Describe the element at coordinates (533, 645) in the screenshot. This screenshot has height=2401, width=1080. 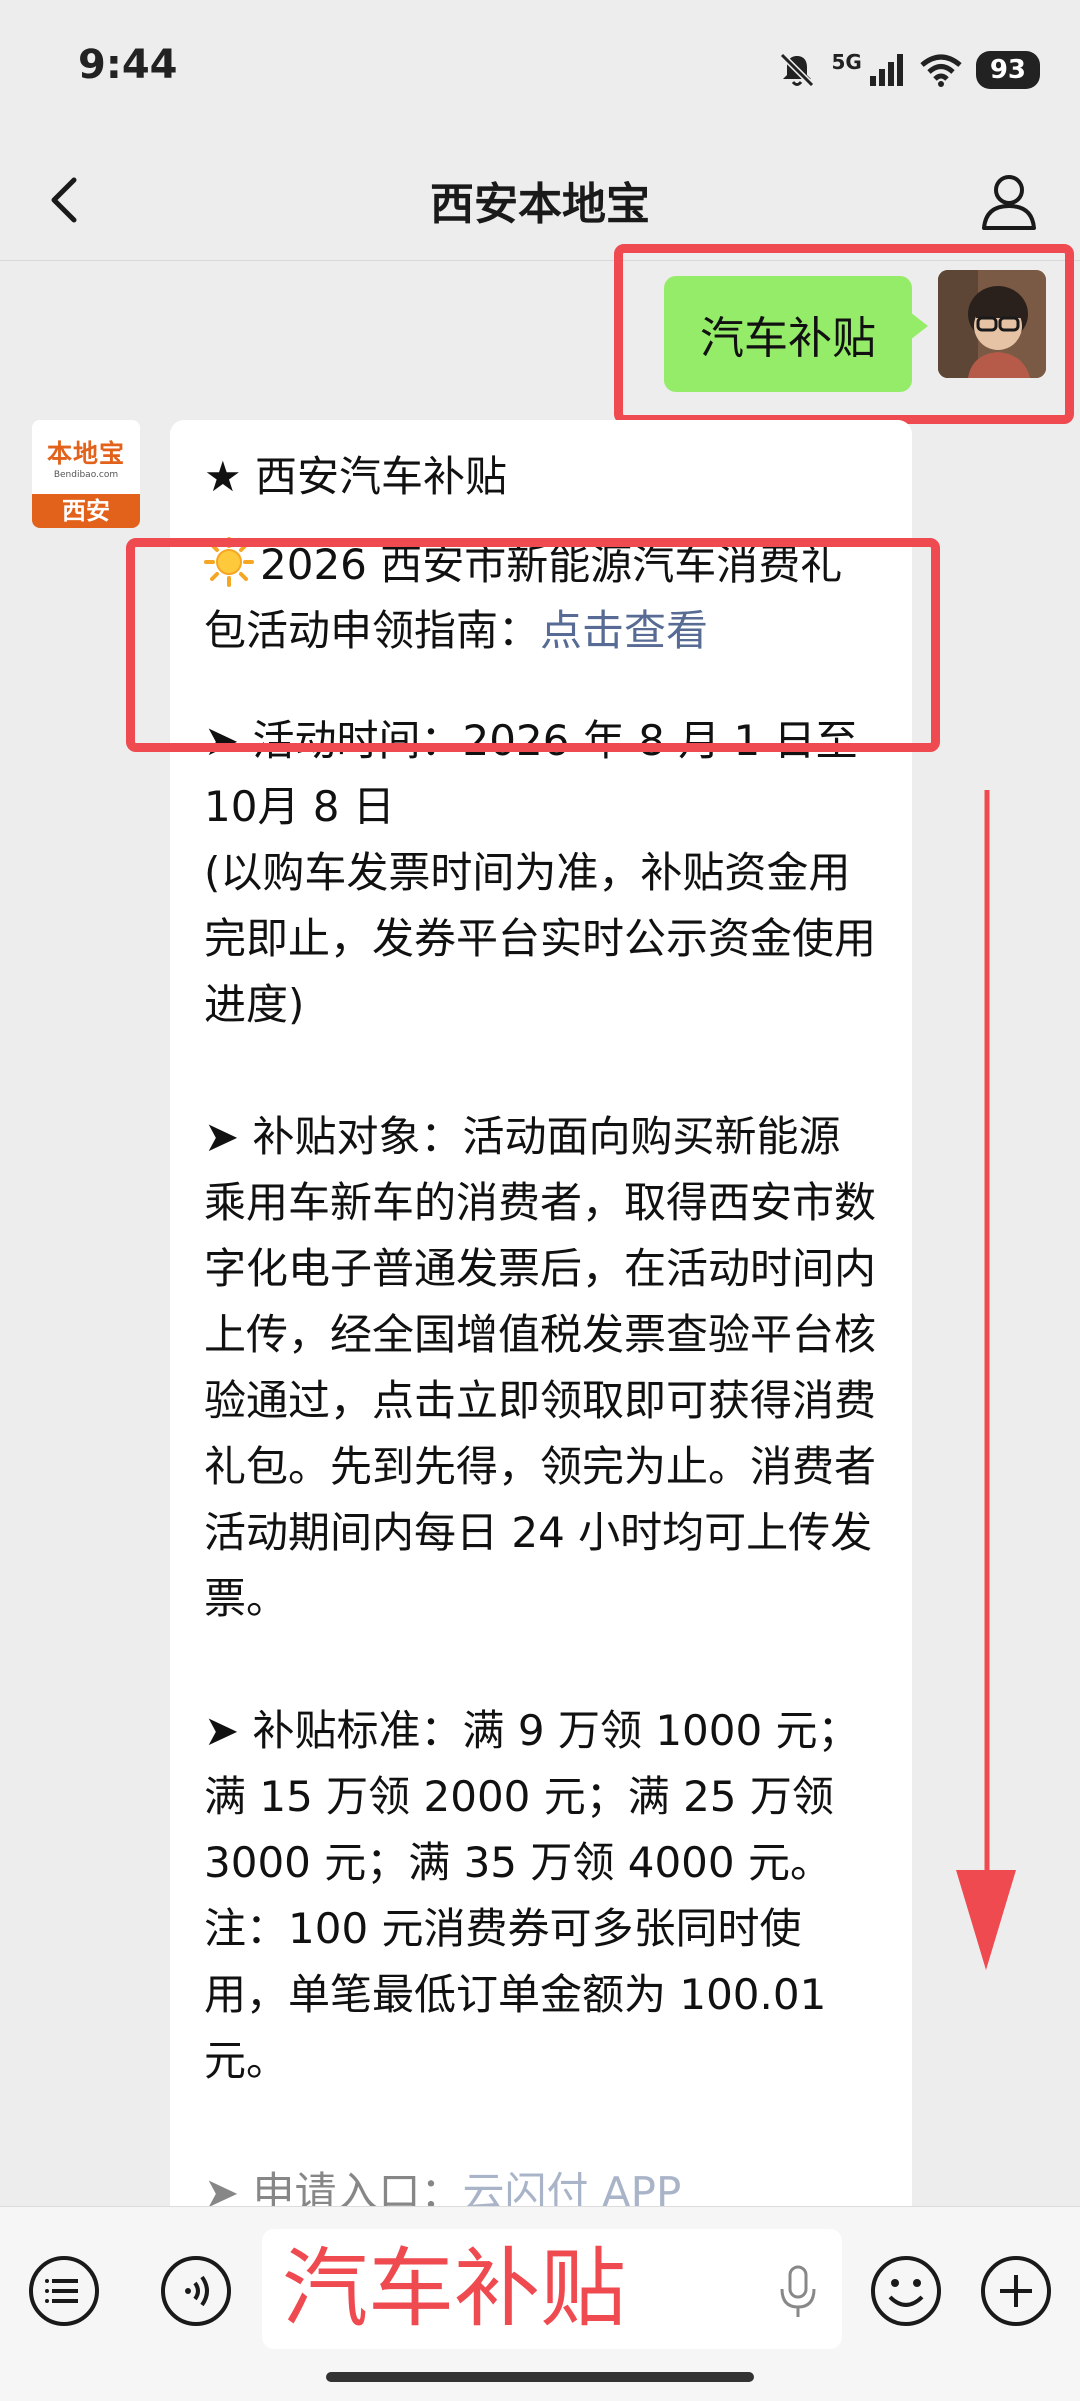
I see `annotation-box-guide` at that location.